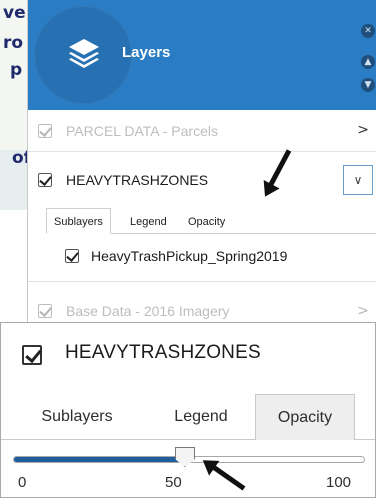 The width and height of the screenshot is (376, 498). Describe the element at coordinates (368, 62) in the screenshot. I see `collapse-up-icon: ▲` at that location.